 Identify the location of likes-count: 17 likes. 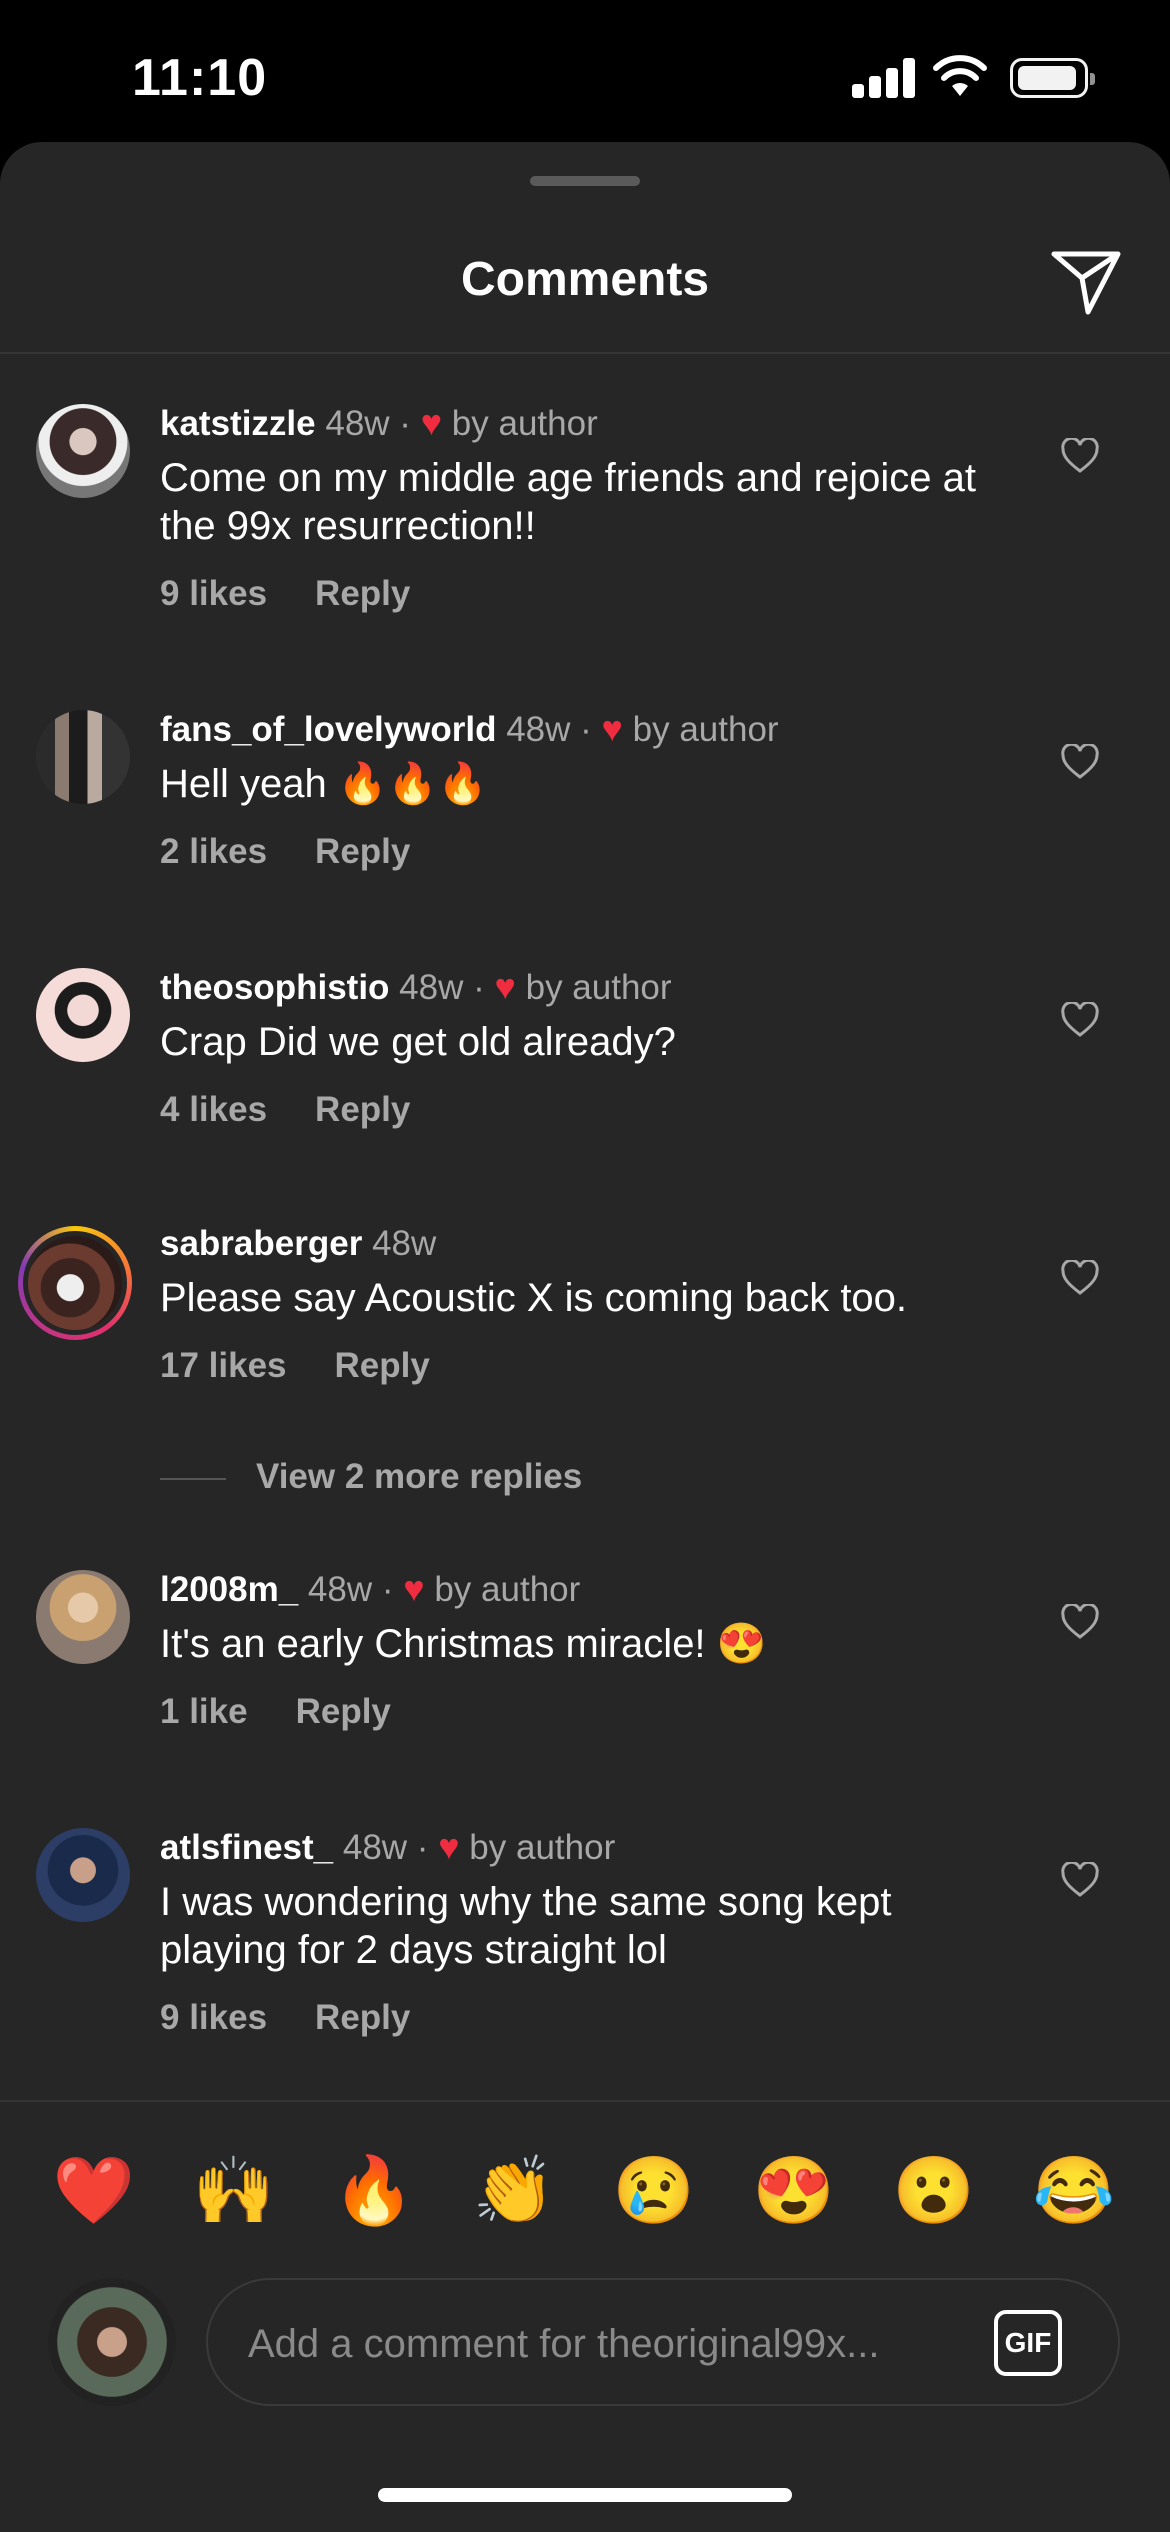
(223, 1365).